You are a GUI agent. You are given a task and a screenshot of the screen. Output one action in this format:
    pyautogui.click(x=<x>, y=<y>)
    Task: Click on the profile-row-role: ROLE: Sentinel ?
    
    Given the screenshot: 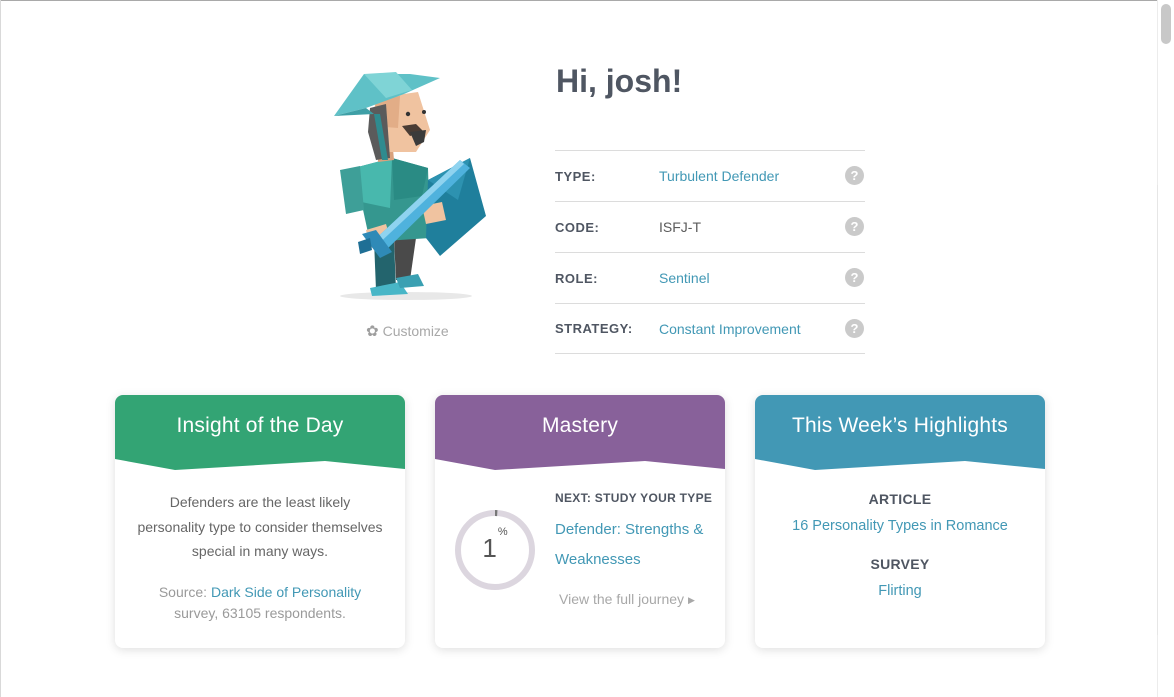 What is the action you would take?
    pyautogui.click(x=710, y=277)
    